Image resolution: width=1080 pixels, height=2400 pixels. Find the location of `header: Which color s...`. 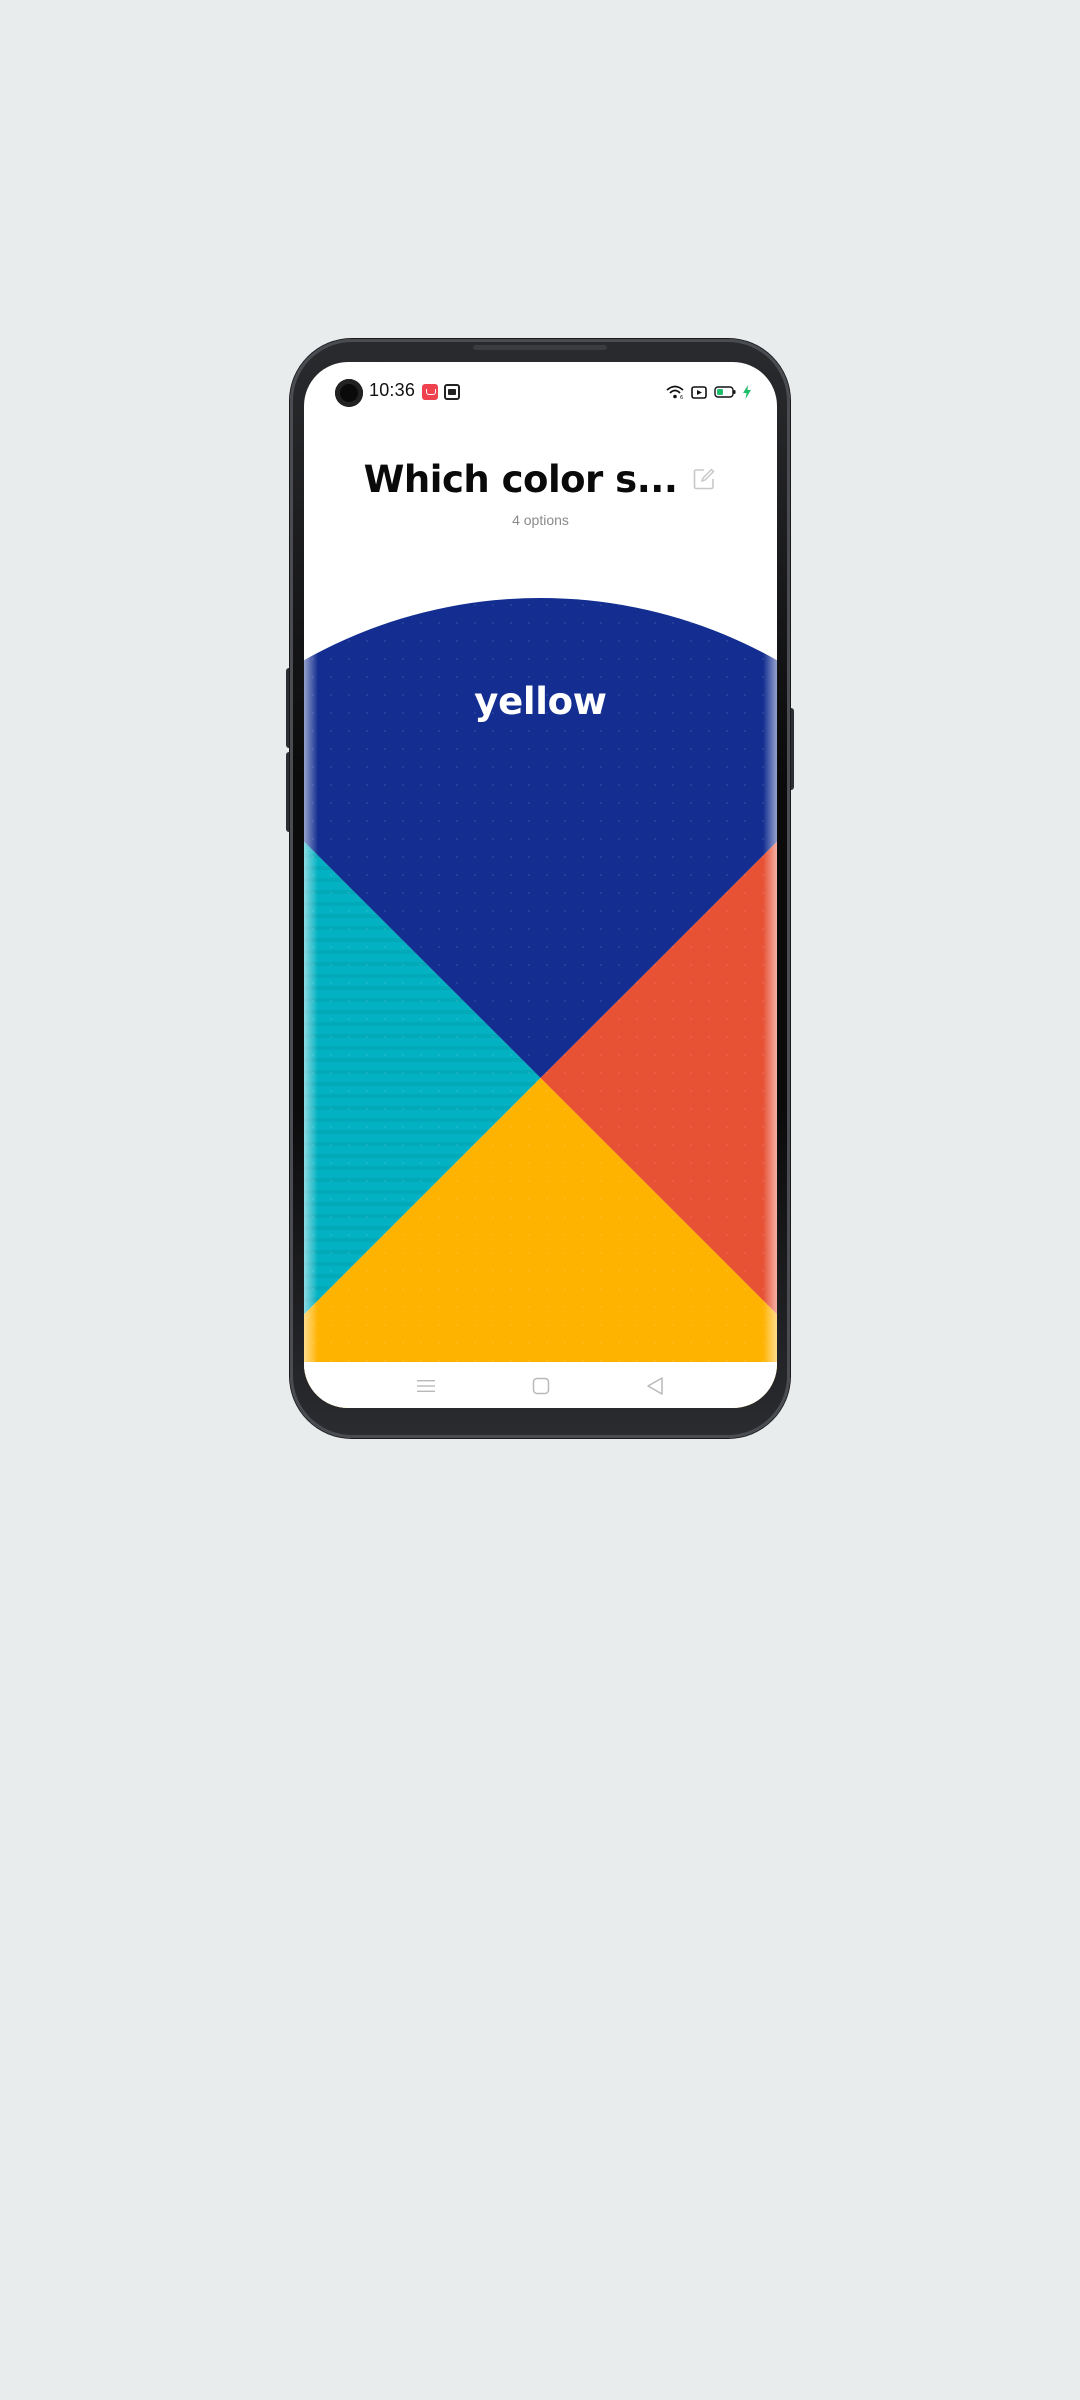

header: Which color s... is located at coordinates (540, 479).